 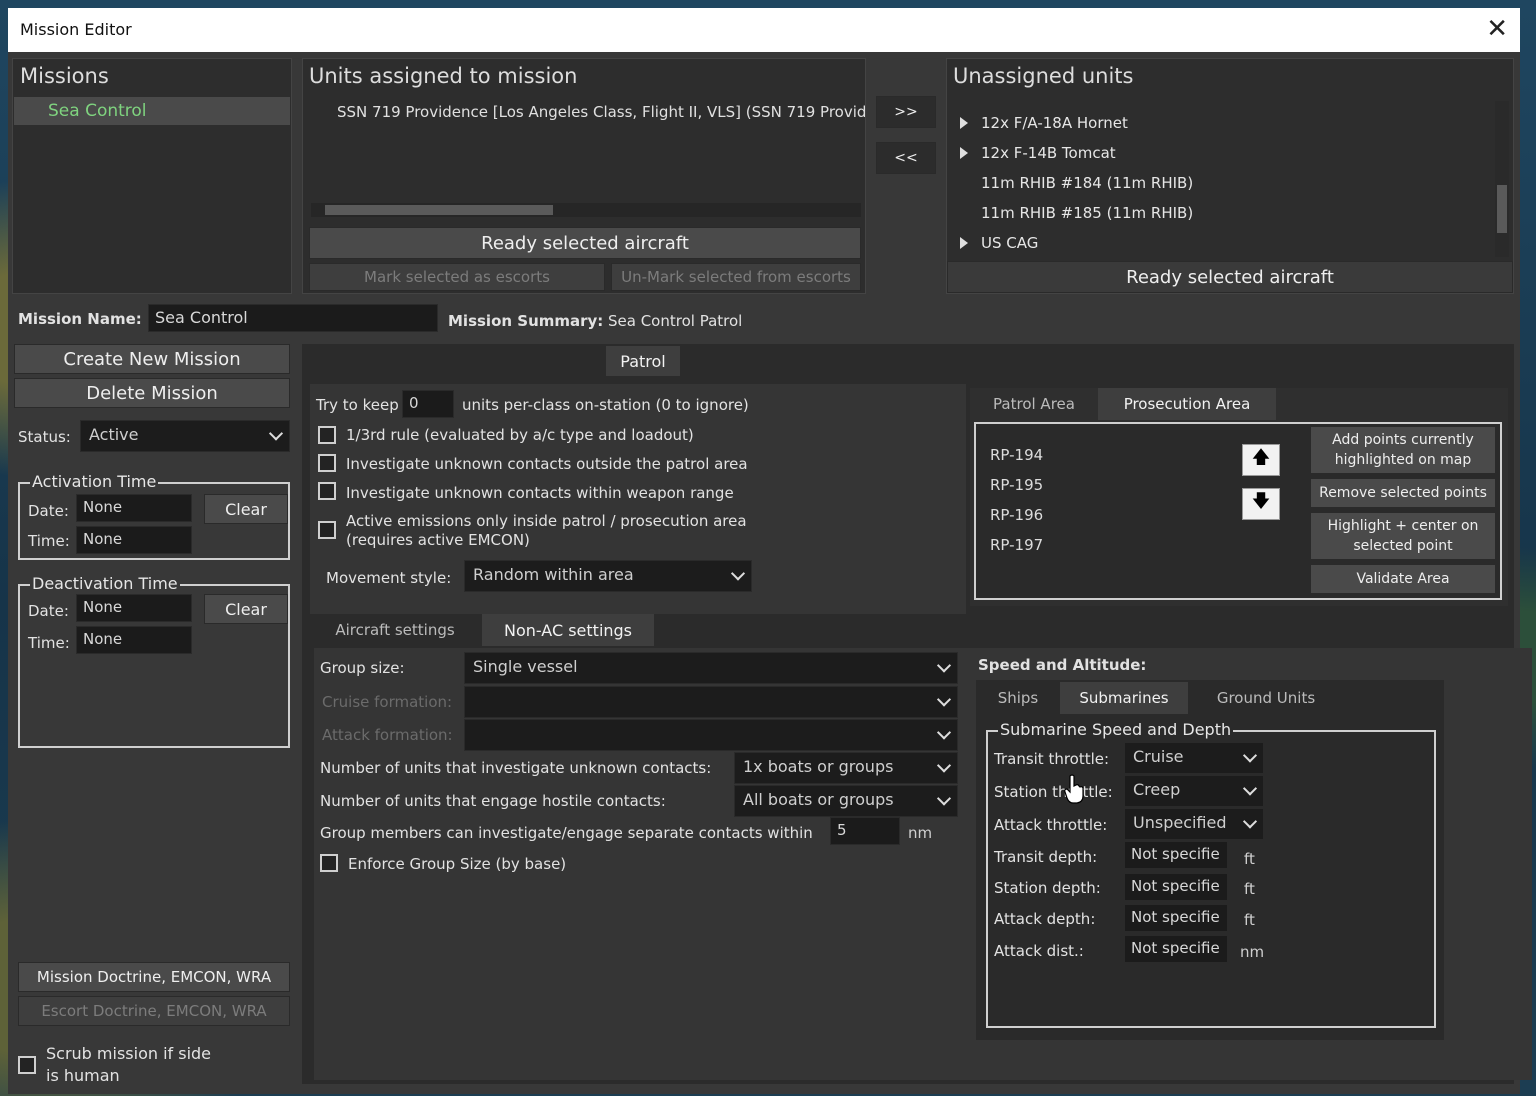 What do you see at coordinates (1048, 153) in the screenshot?
I see `unassigned-unit-item: 12x F-14B Tomcat` at bounding box center [1048, 153].